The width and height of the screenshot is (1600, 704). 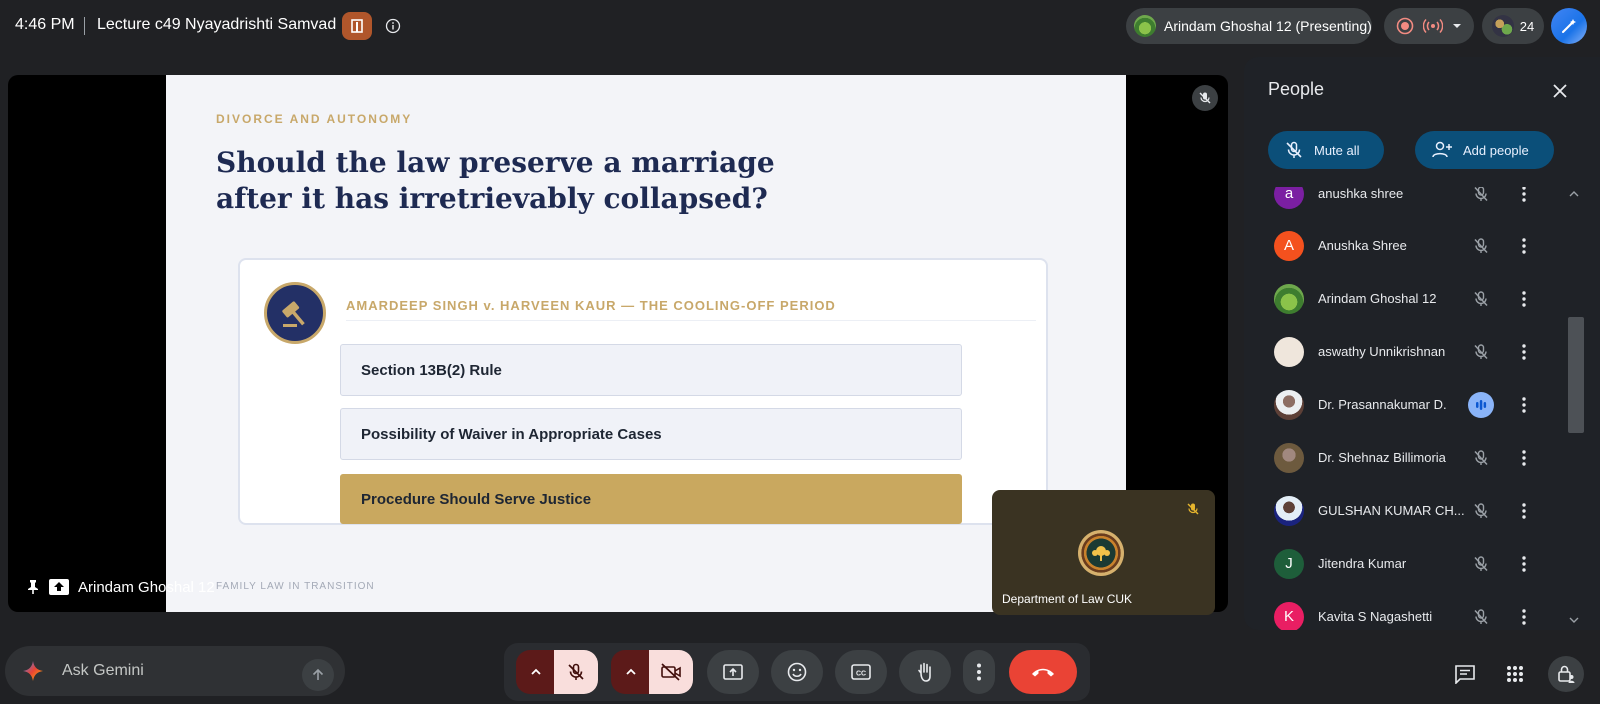 I want to click on list-item: Dr. Shehnaz Billimoria, so click(x=1411, y=457).